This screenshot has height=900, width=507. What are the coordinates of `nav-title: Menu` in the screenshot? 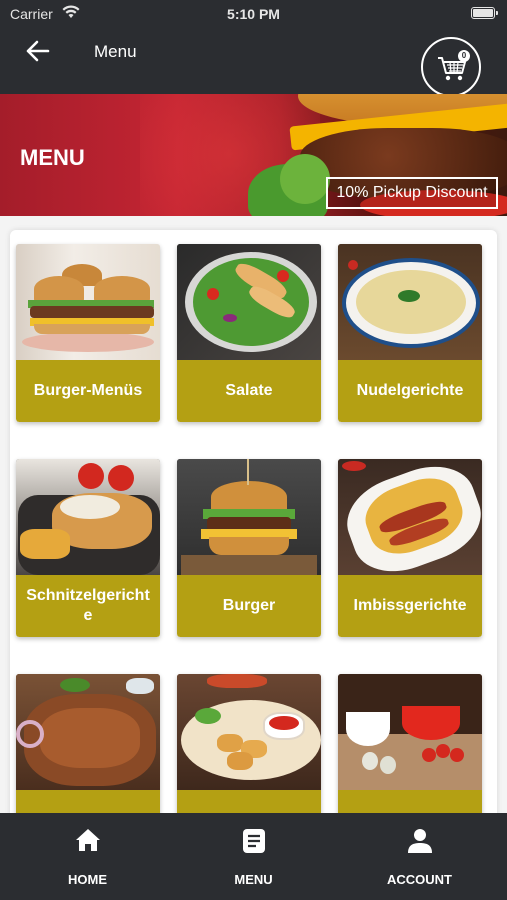 It's located at (115, 51).